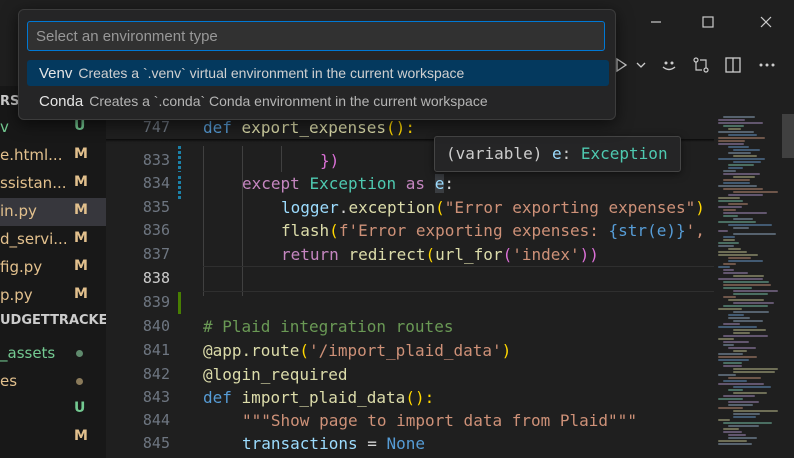 This screenshot has width=794, height=458. Describe the element at coordinates (353, 183) in the screenshot. I see `token: Exception` at that location.